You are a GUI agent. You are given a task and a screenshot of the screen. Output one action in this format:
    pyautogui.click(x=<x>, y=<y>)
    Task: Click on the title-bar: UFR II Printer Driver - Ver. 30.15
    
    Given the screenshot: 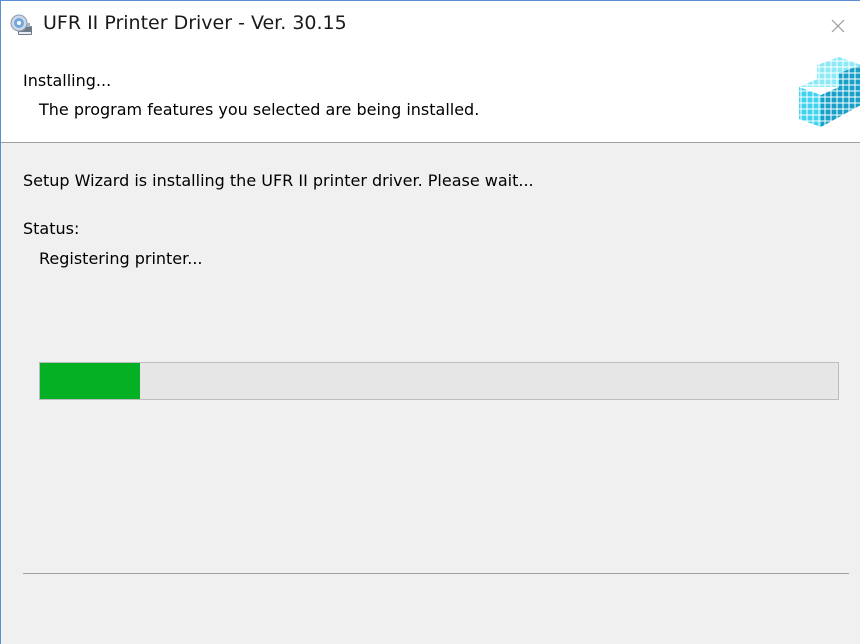 What is the action you would take?
    pyautogui.click(x=430, y=26)
    